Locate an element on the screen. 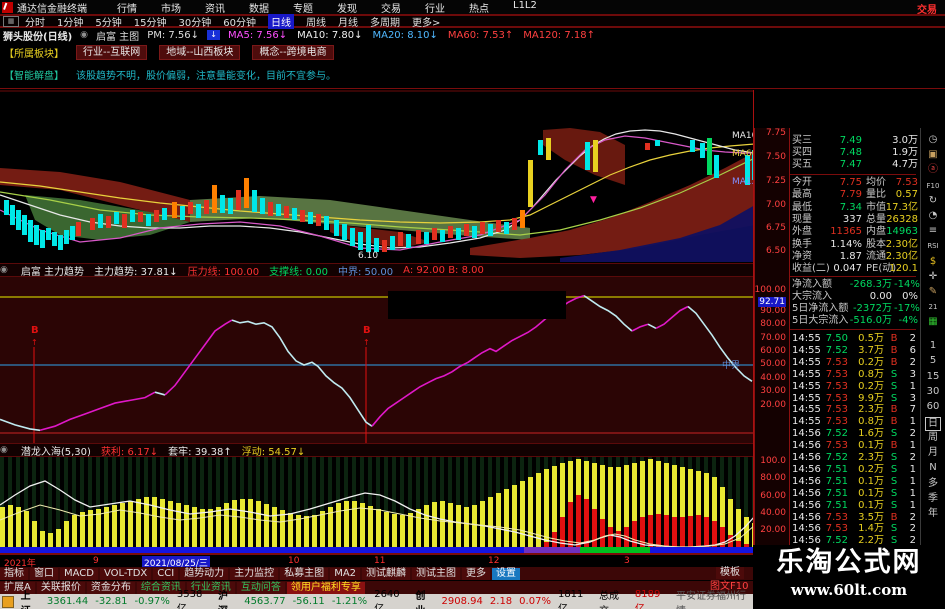 This screenshot has width=945, height=609. cell: 0.1万 is located at coordinates (871, 481).